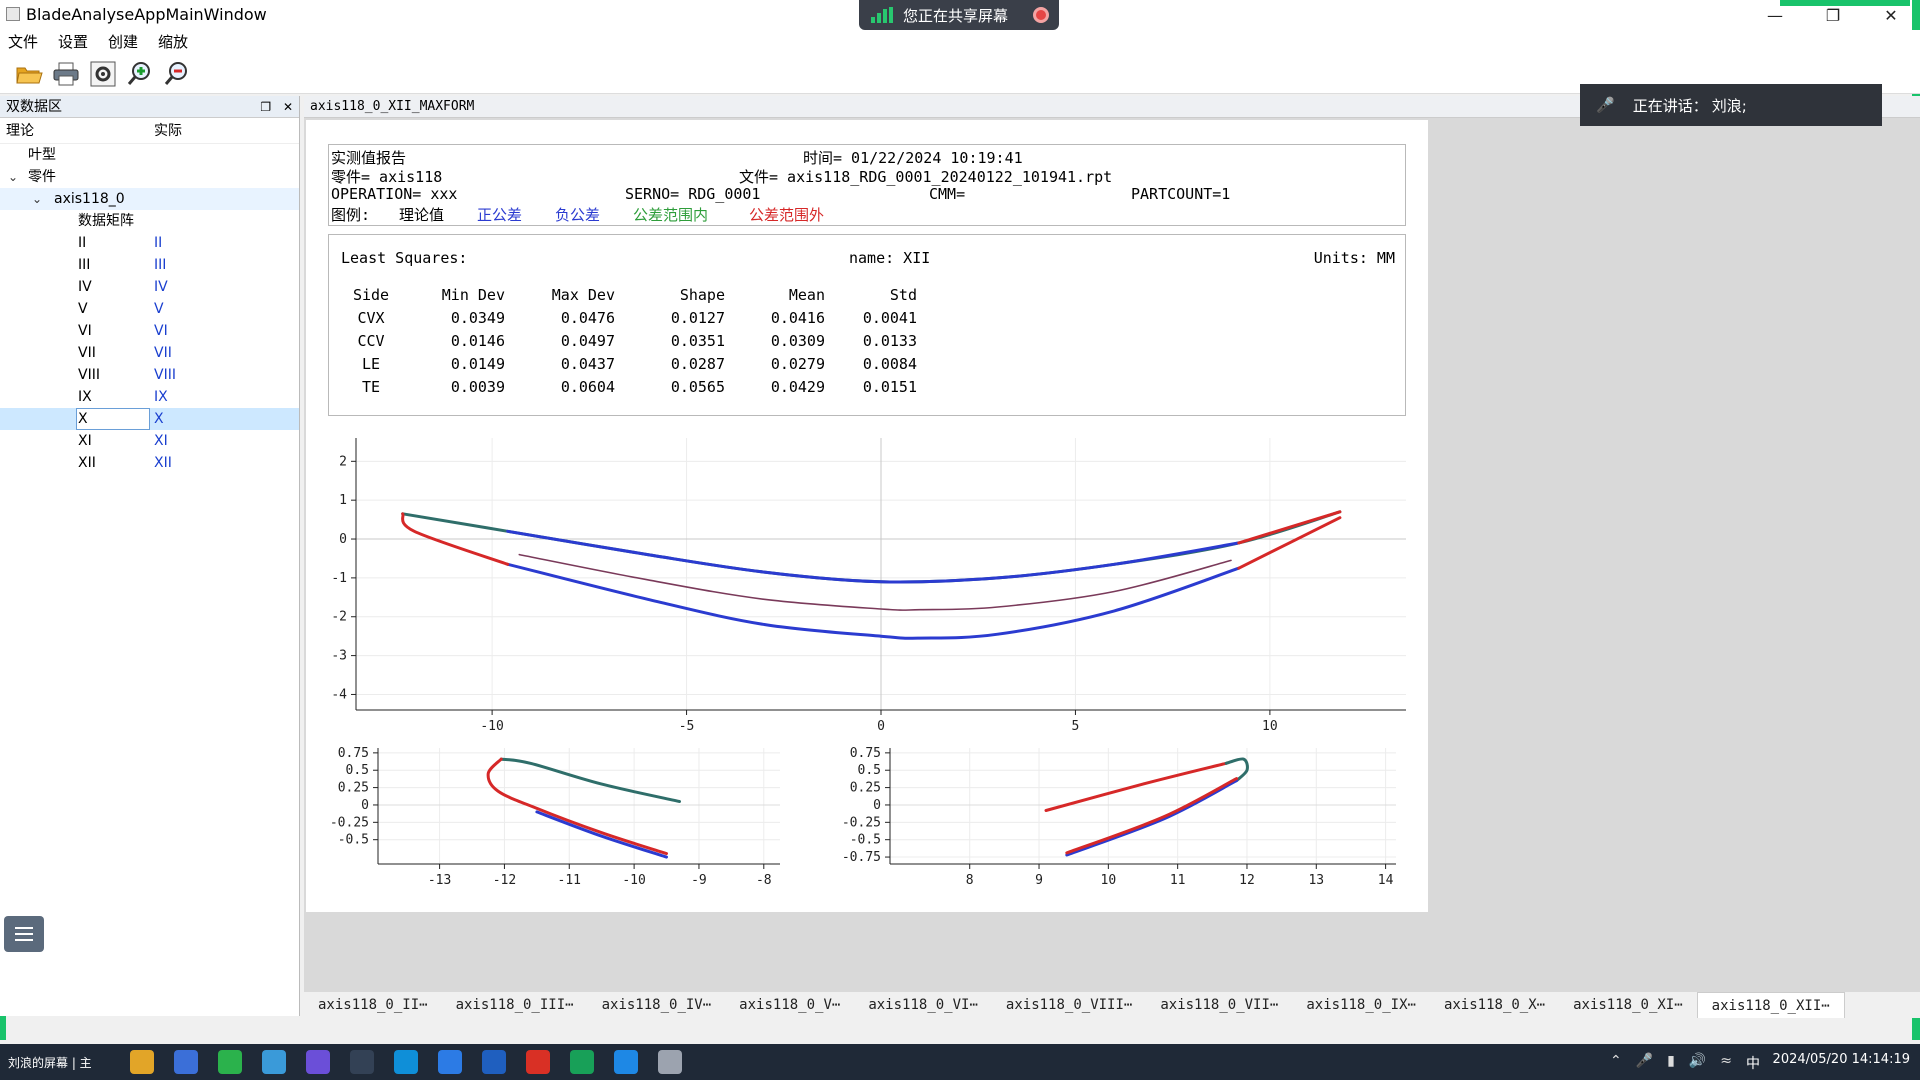 This screenshot has height=1080, width=1920. What do you see at coordinates (1628, 1005) in the screenshot?
I see `tab-section-XI: axis118_0_XI⋯` at bounding box center [1628, 1005].